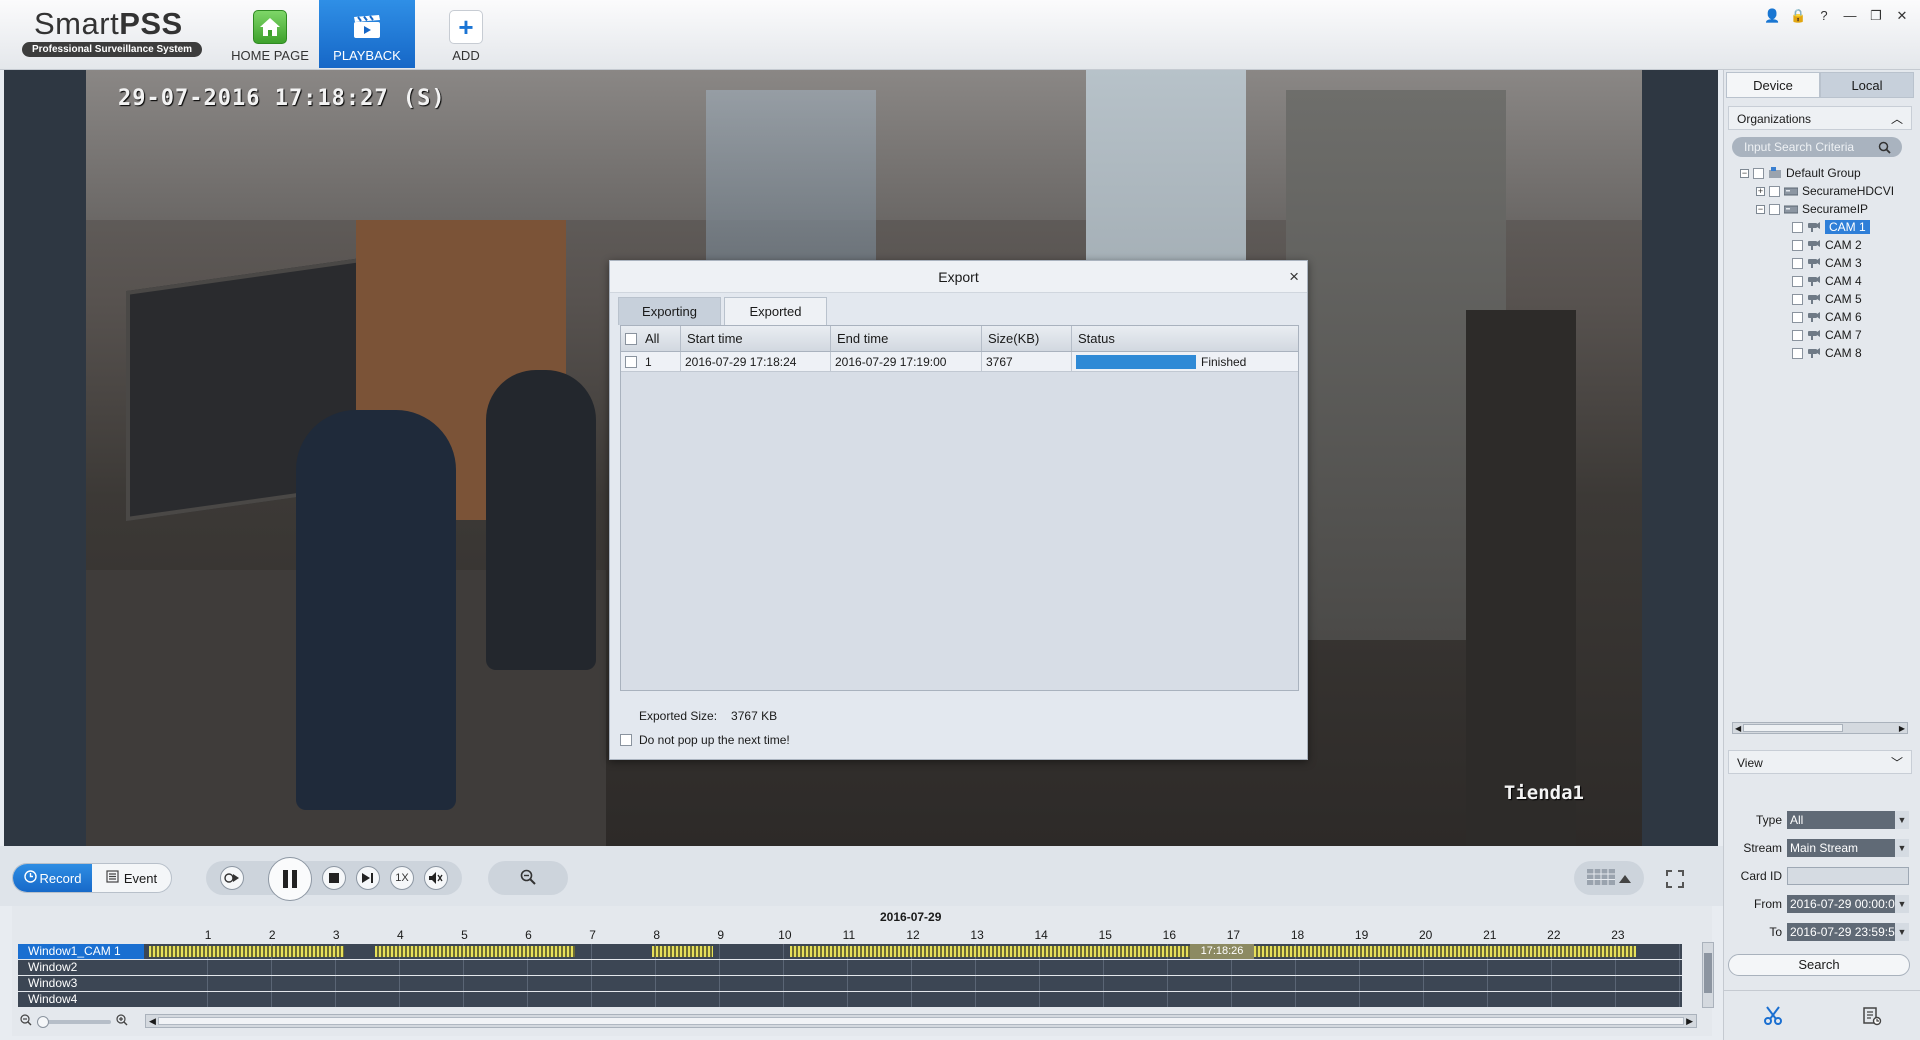 Image resolution: width=1920 pixels, height=1040 pixels. Describe the element at coordinates (705, 740) in the screenshot. I see `no-popup-option: Do not pop up the next time!` at that location.